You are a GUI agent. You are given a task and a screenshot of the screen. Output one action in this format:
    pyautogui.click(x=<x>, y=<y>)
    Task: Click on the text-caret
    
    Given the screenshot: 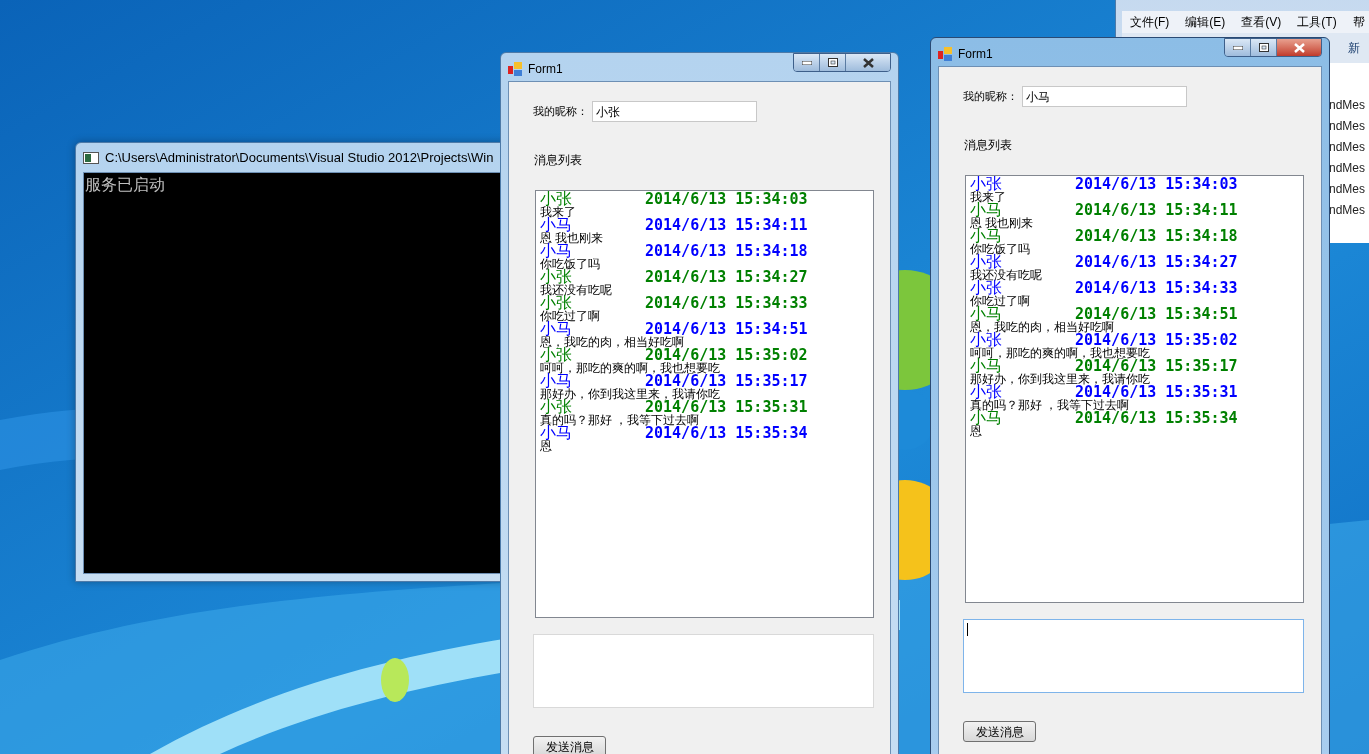 What is the action you would take?
    pyautogui.click(x=967, y=629)
    